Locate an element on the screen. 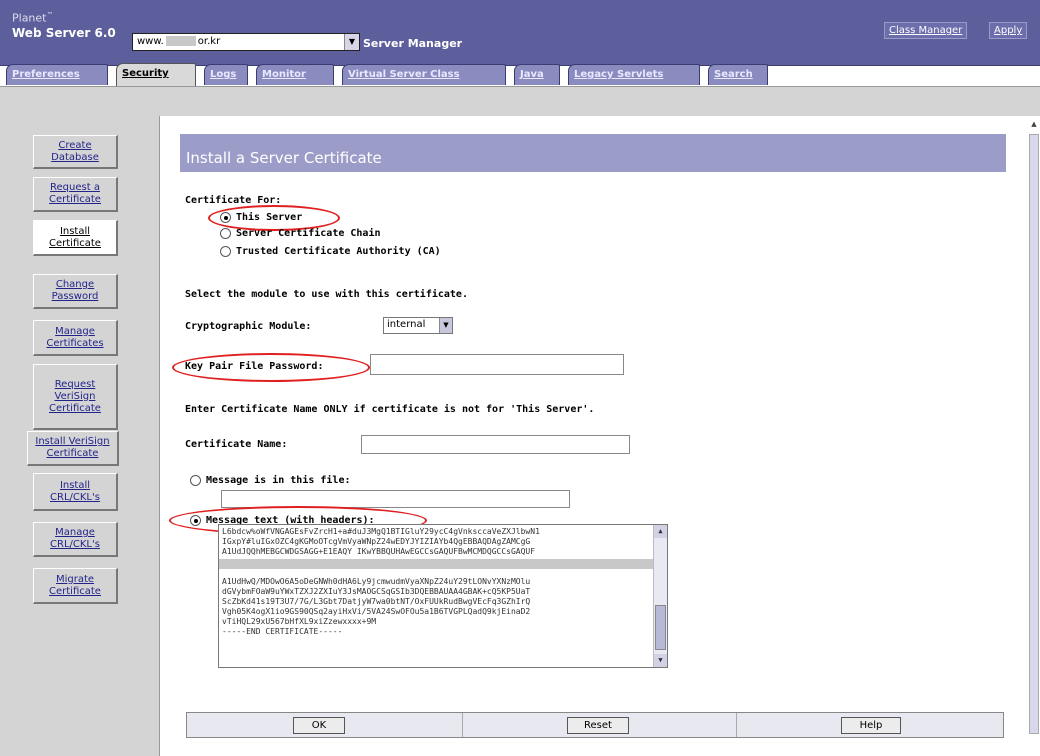 This screenshot has width=1040, height=756. reset-button-cell: Reset is located at coordinates (600, 725).